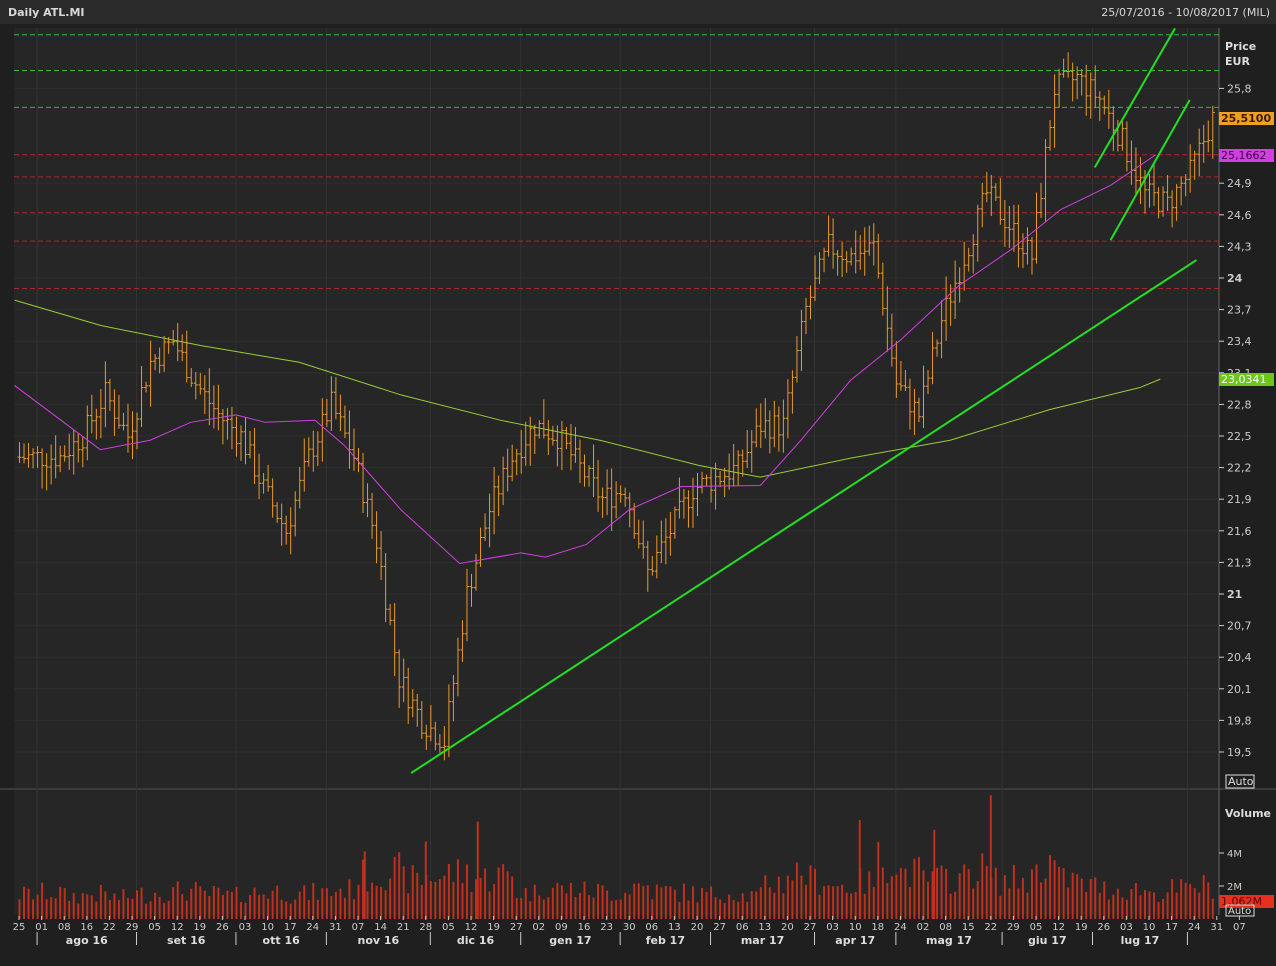 This screenshot has height=966, width=1276. I want to click on volume-auto-label: Auto, so click(1239, 911).